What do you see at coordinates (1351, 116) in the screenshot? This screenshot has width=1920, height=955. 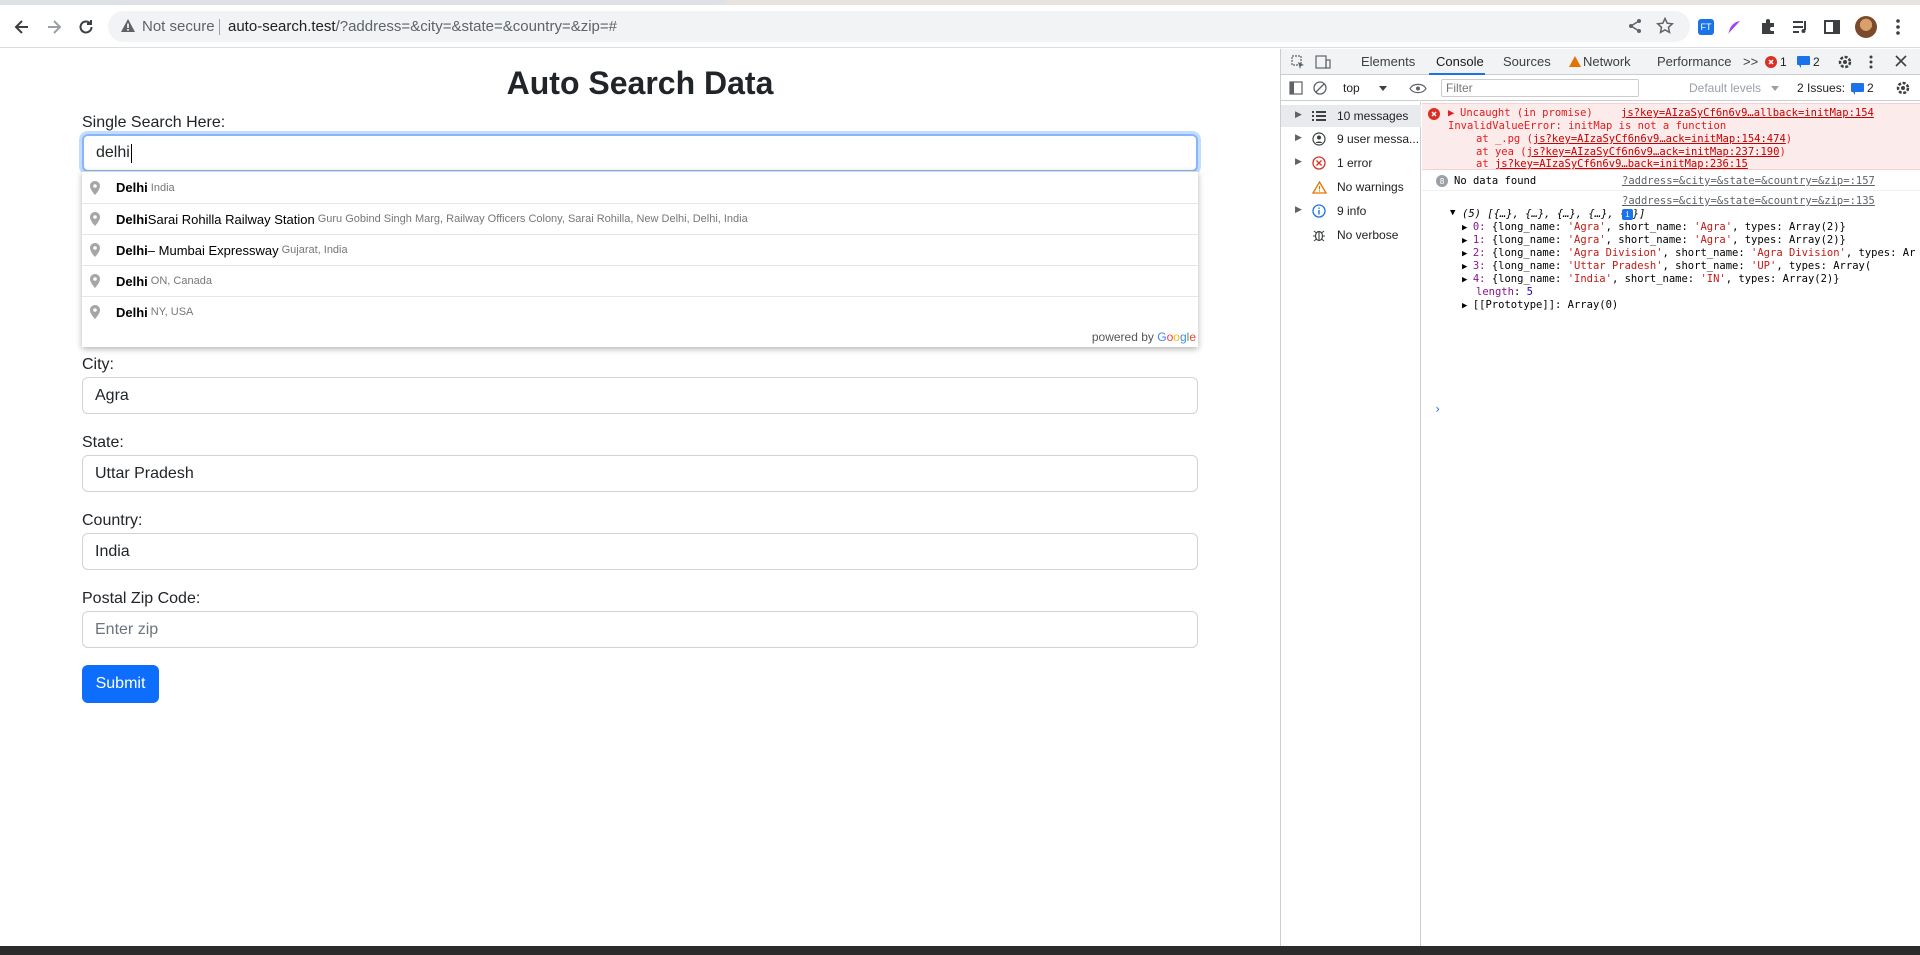 I see `sidebar-item-messages: ▶ 10 messages` at bounding box center [1351, 116].